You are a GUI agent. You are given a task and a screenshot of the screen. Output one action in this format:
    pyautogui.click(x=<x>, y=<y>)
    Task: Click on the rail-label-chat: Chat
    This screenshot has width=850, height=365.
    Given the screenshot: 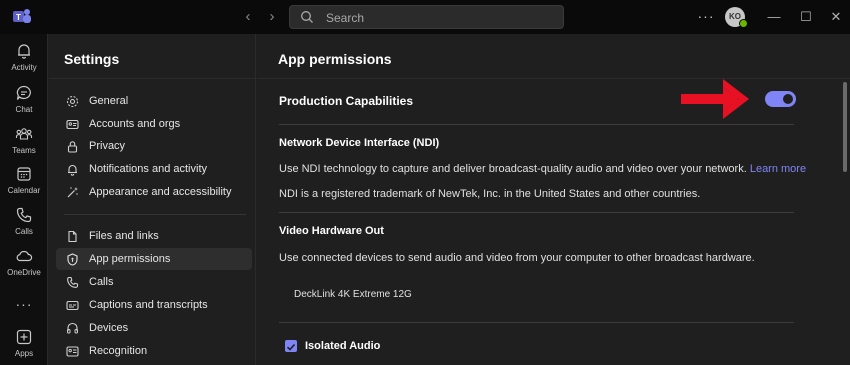 What is the action you would take?
    pyautogui.click(x=24, y=109)
    